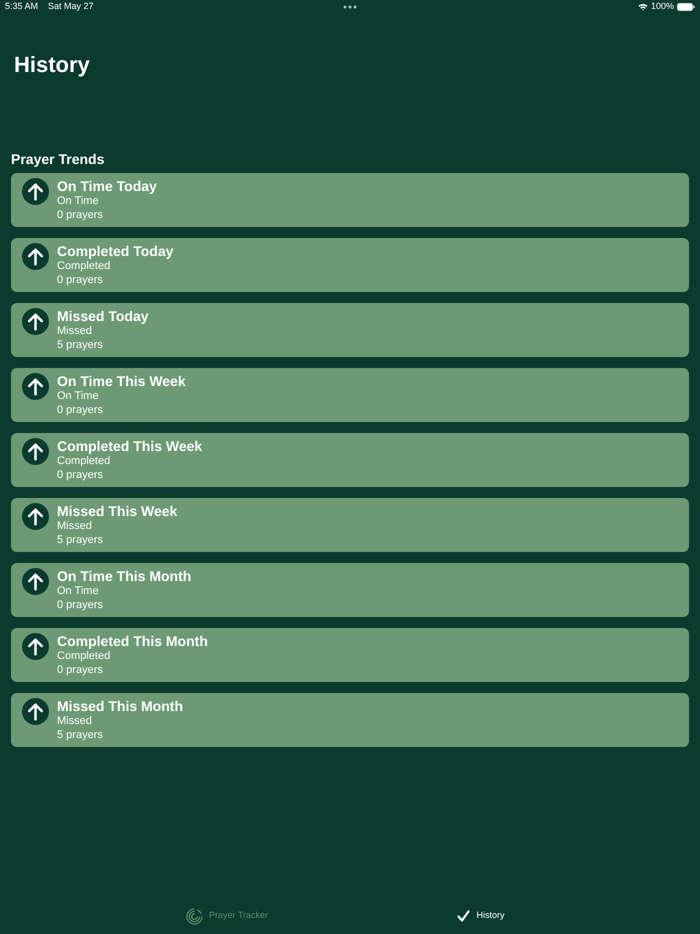  I want to click on trend-title: On Time This Month, so click(124, 576).